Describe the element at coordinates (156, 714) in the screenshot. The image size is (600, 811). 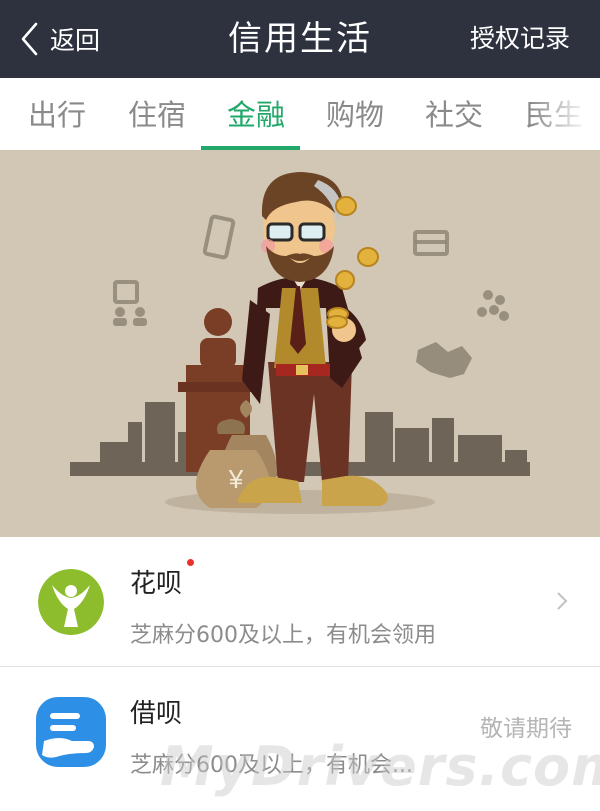
I see `item-title: 借呗` at that location.